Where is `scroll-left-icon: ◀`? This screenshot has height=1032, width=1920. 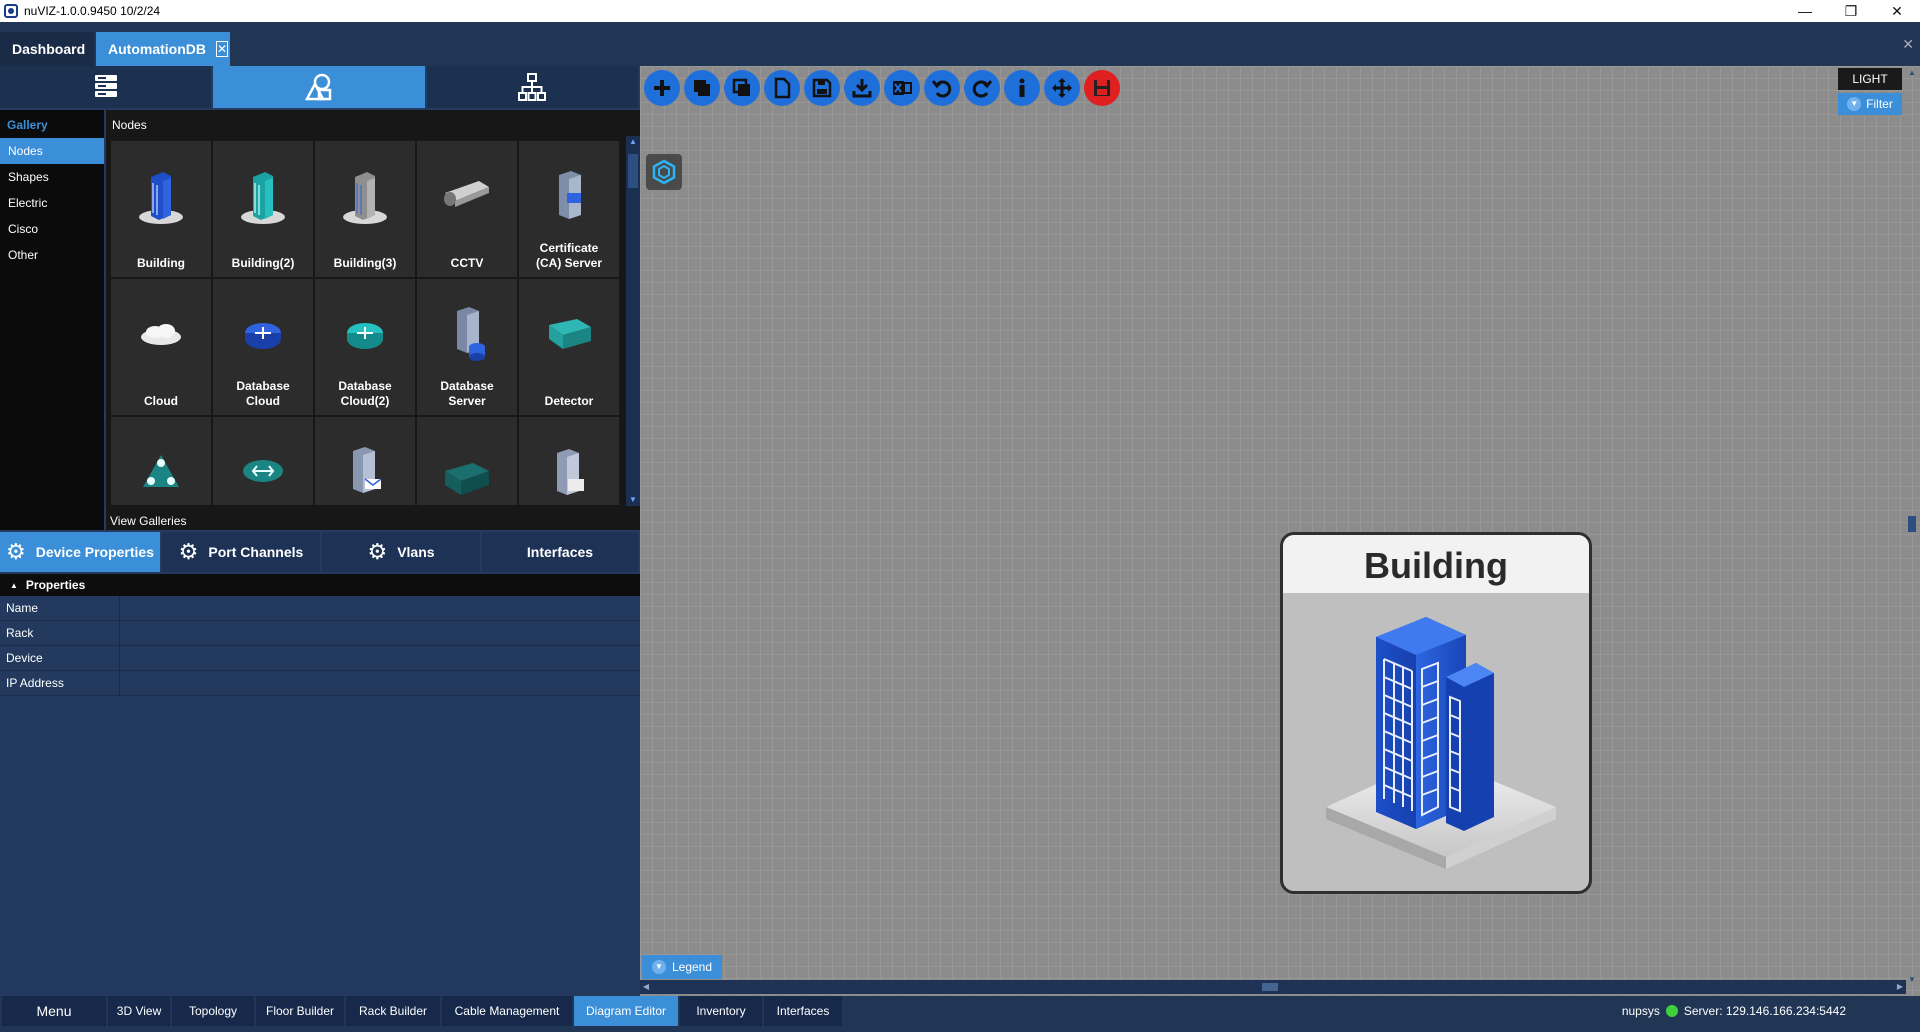
scroll-left-icon: ◀ is located at coordinates (646, 987).